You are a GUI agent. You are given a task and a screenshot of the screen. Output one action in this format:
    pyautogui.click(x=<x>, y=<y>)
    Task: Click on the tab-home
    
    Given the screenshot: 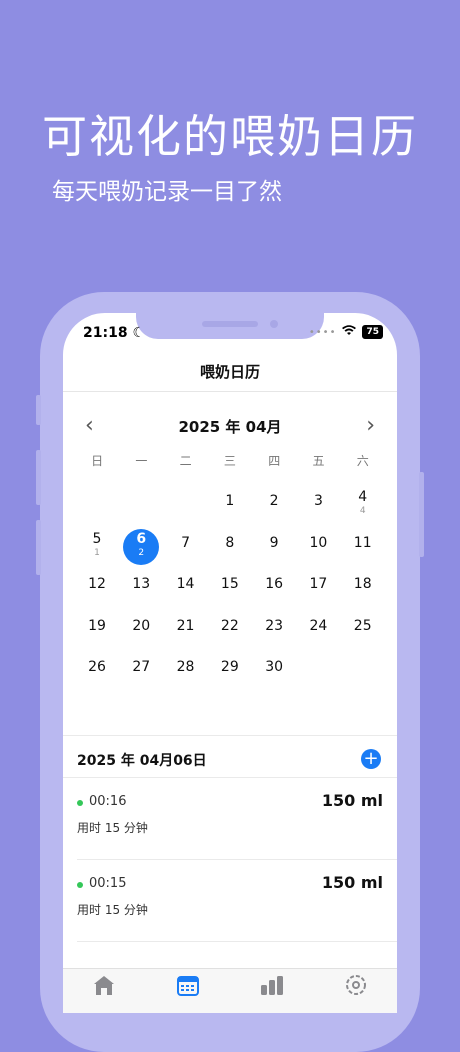 What is the action you would take?
    pyautogui.click(x=104, y=986)
    